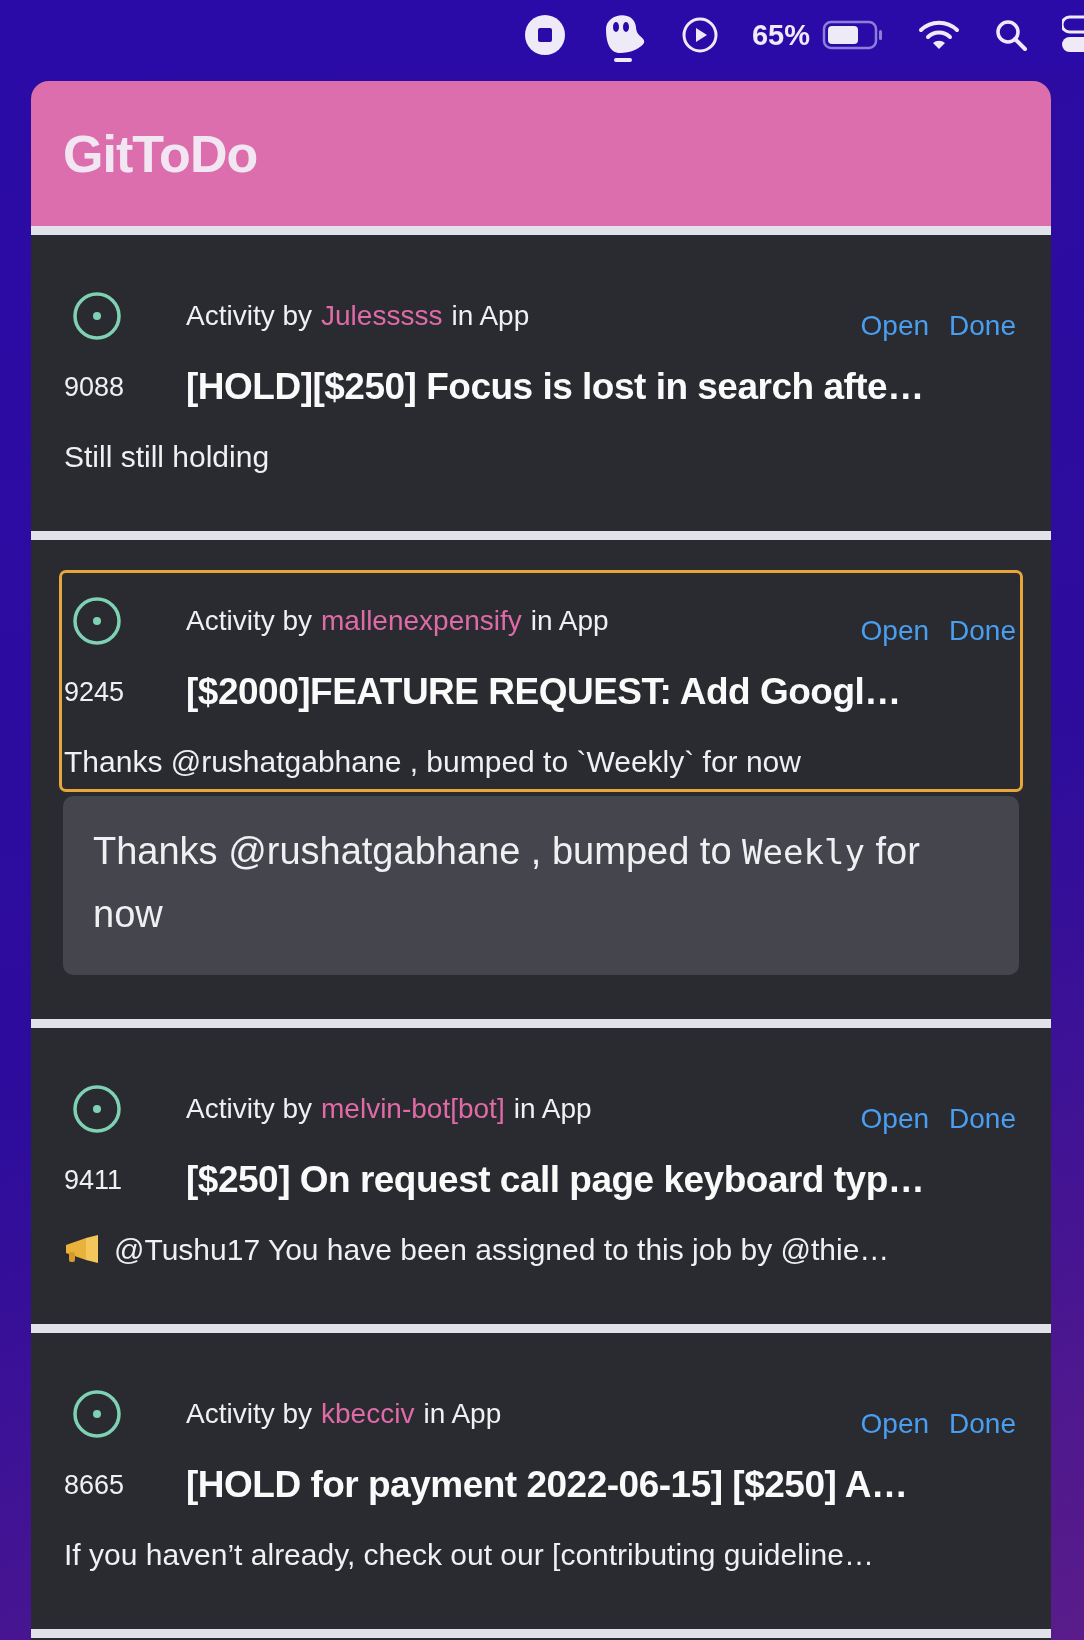 The height and width of the screenshot is (1640, 1084). What do you see at coordinates (95, 1485) in the screenshot?
I see `issue-number: 8665` at bounding box center [95, 1485].